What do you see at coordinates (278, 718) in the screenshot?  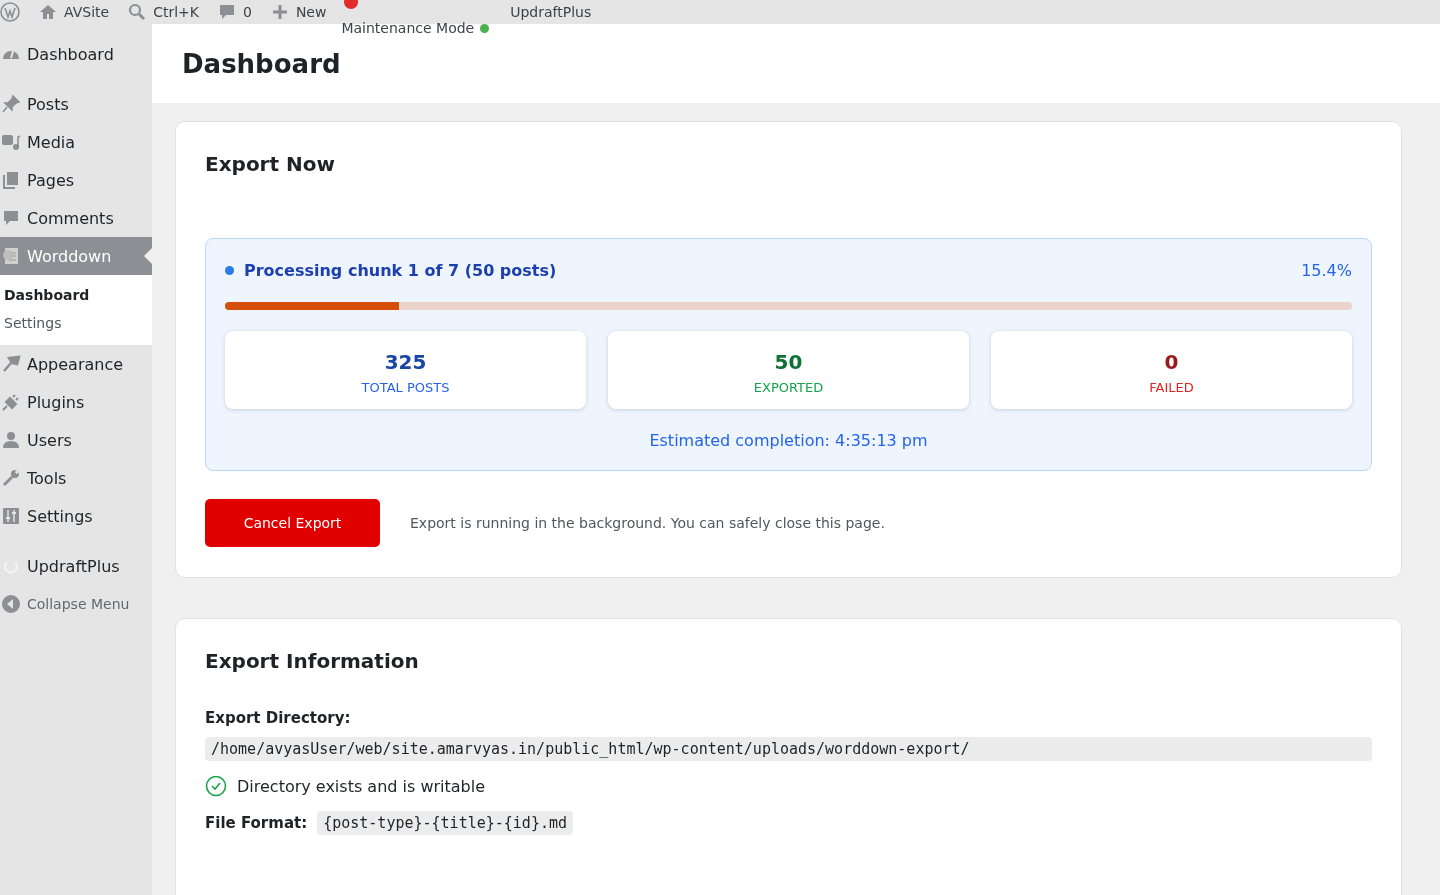 I see `directory-label: Export Directory:` at bounding box center [278, 718].